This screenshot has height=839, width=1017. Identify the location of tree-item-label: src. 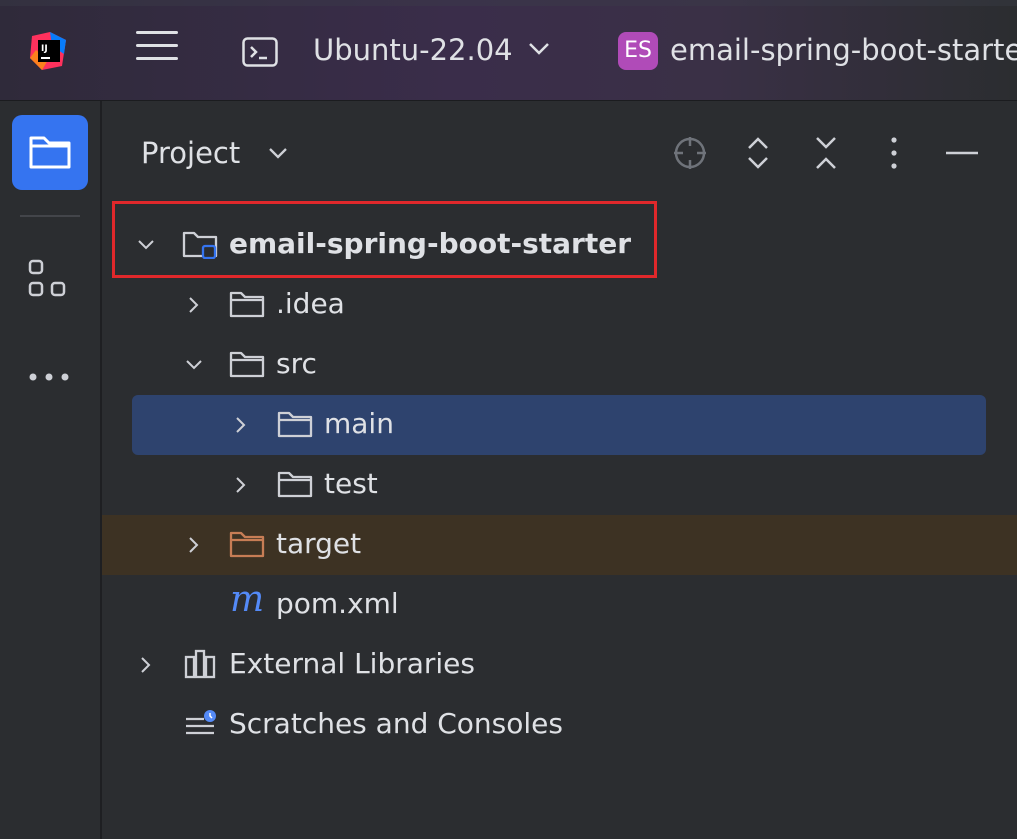
(296, 363).